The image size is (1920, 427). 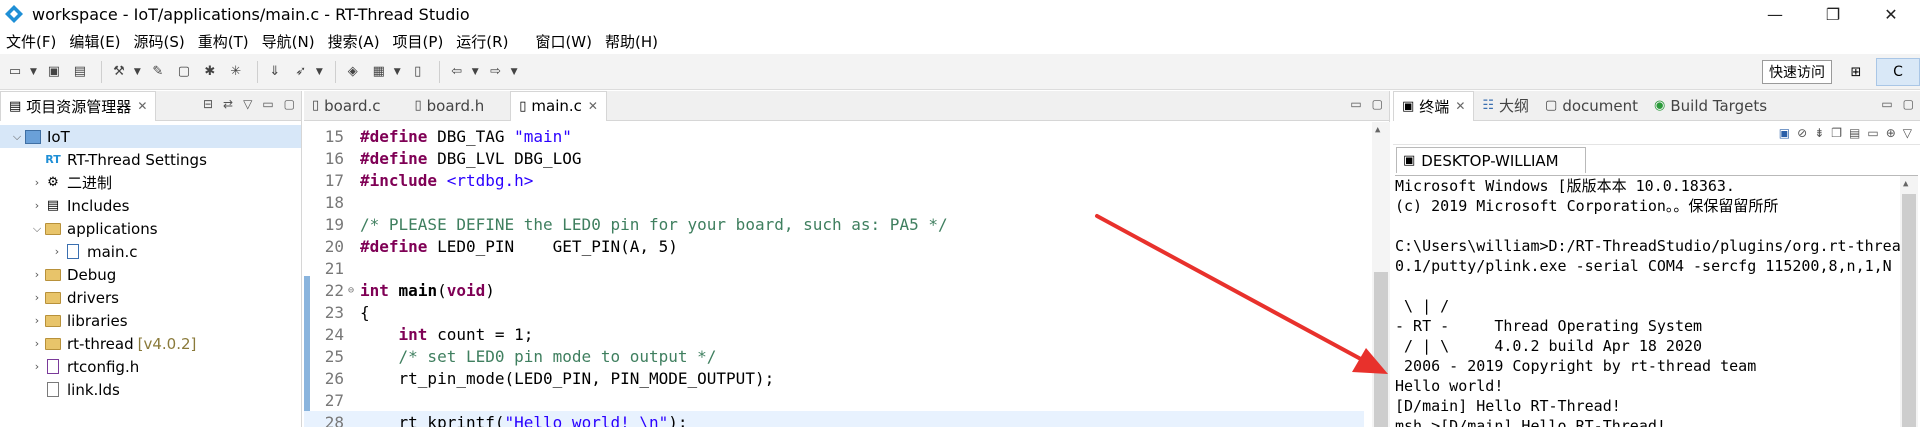 What do you see at coordinates (1491, 160) in the screenshot?
I see `terminal-session-tab: ▣ DESKTOP-WILLIAM` at bounding box center [1491, 160].